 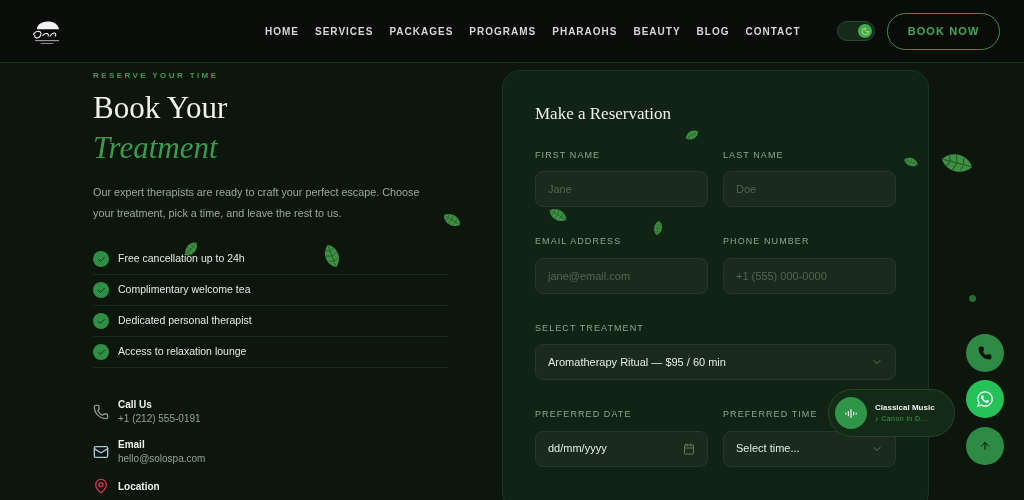 I want to click on nav-link: HOME, so click(x=282, y=31).